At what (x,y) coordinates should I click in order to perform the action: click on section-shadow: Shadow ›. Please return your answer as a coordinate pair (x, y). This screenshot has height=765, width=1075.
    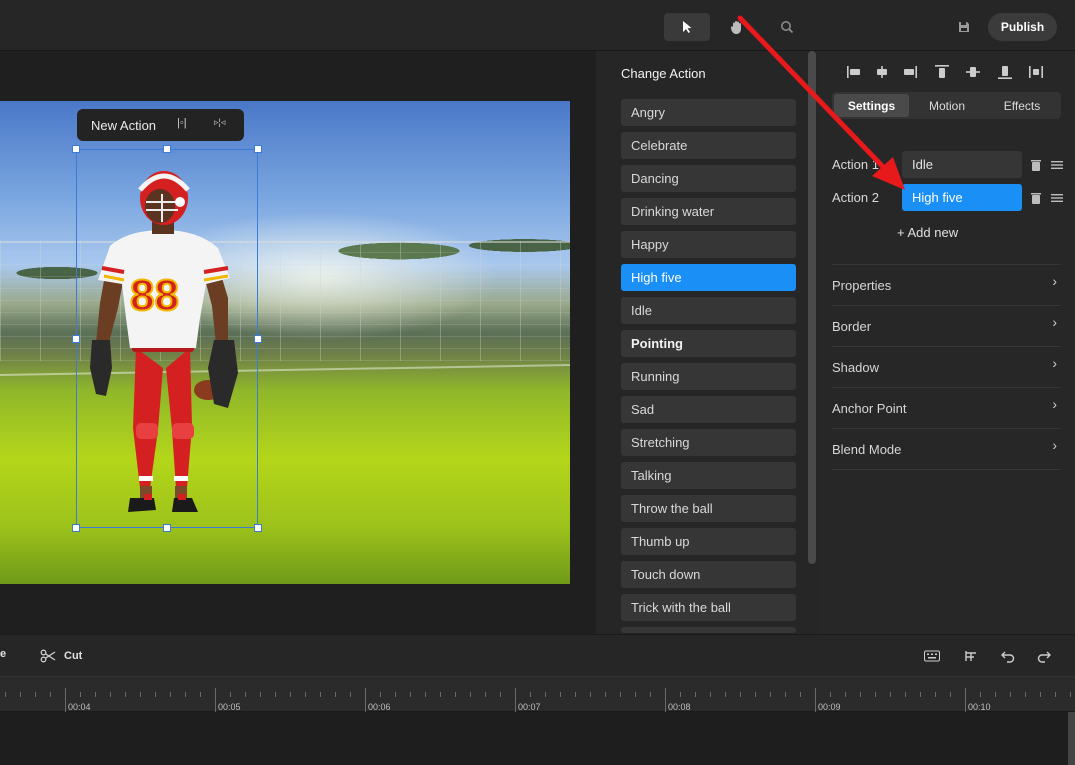
    Looking at the image, I should click on (946, 366).